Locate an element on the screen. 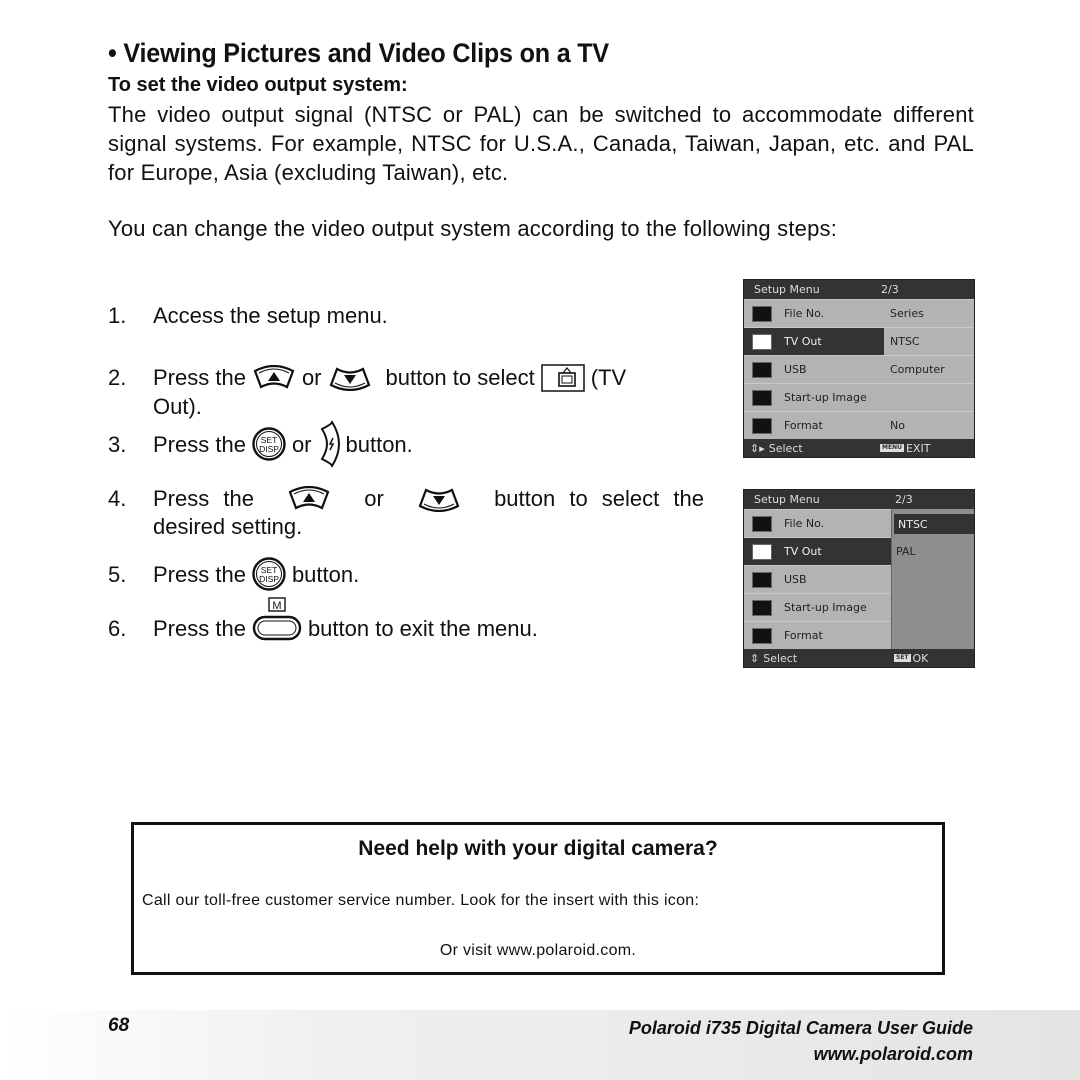 The image size is (1080, 1080). menu-key-label: M is located at coordinates (276, 606).